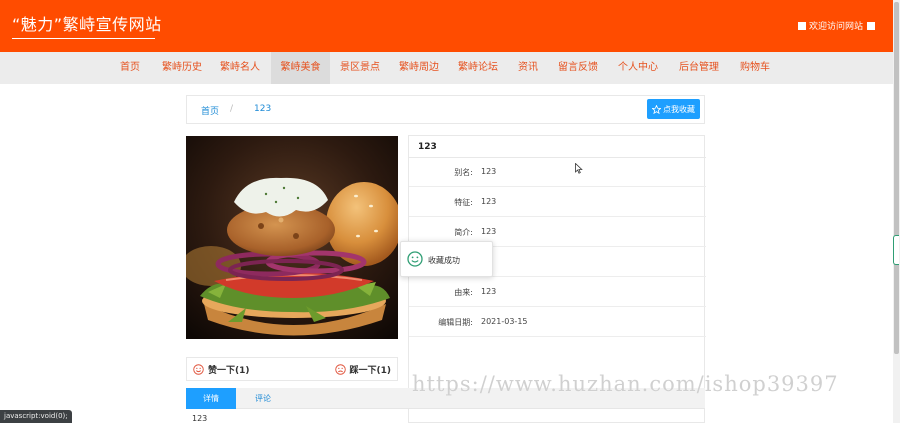  Describe the element at coordinates (579, 168) in the screenshot. I see `cursor-icon` at that location.